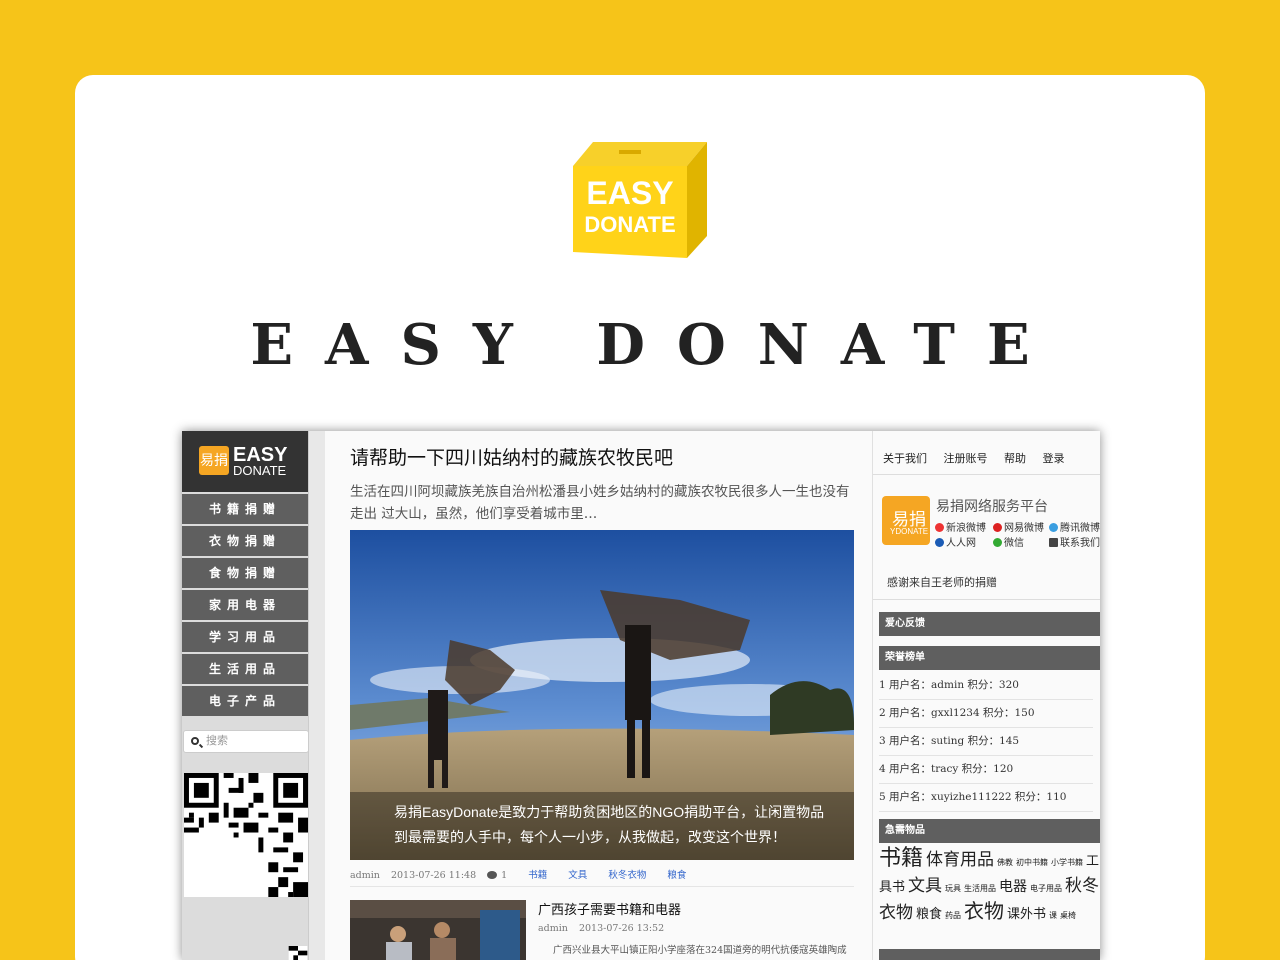 This screenshot has width=1280, height=960. Describe the element at coordinates (1015, 458) in the screenshot. I see `nav-help: 帮助` at that location.